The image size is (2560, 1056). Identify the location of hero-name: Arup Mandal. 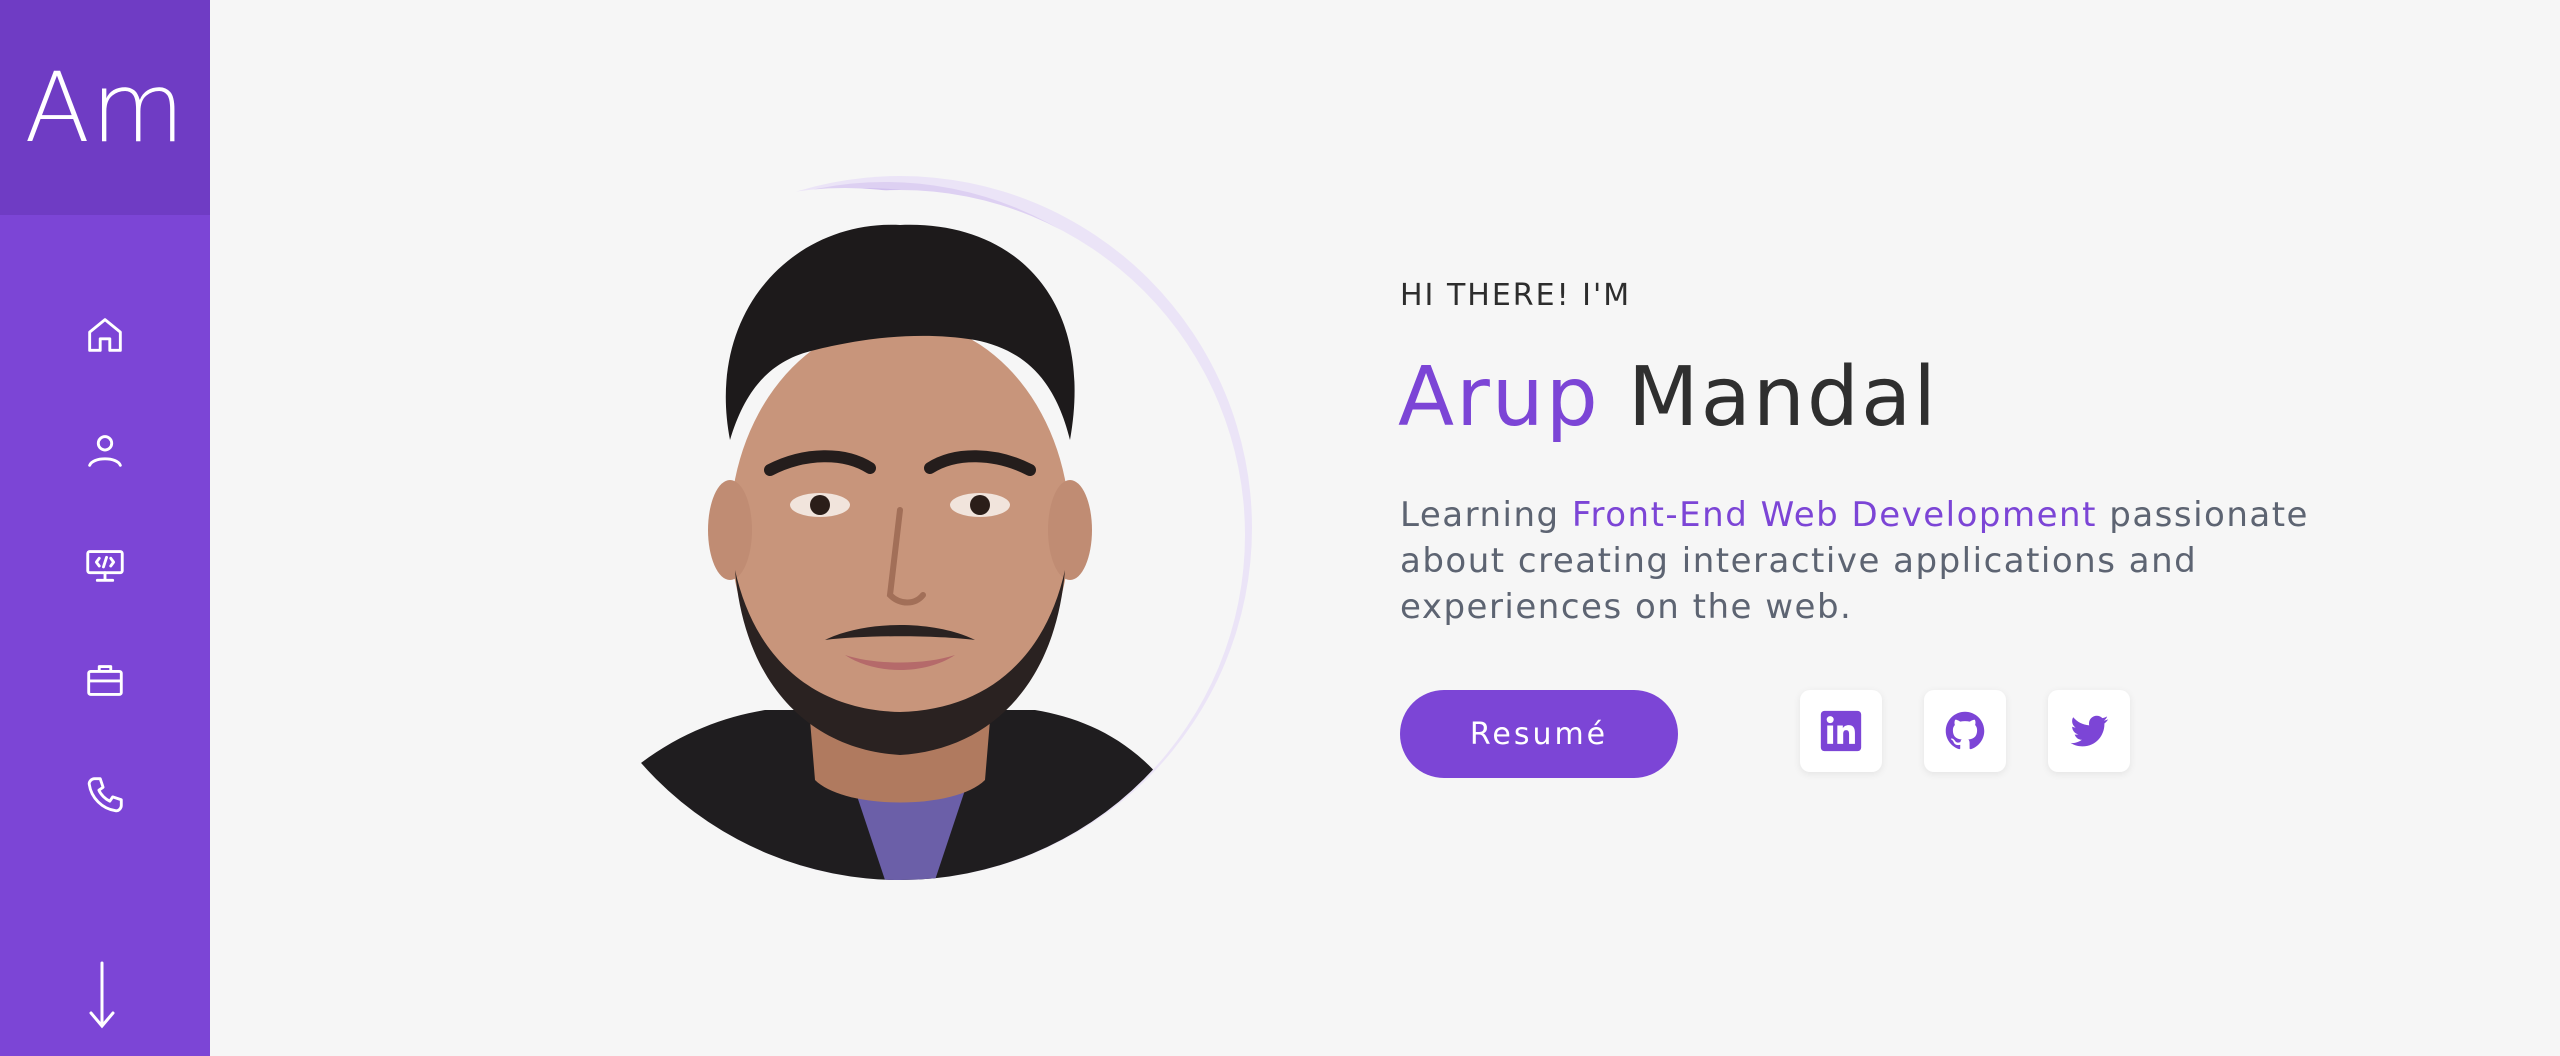
(1668, 397).